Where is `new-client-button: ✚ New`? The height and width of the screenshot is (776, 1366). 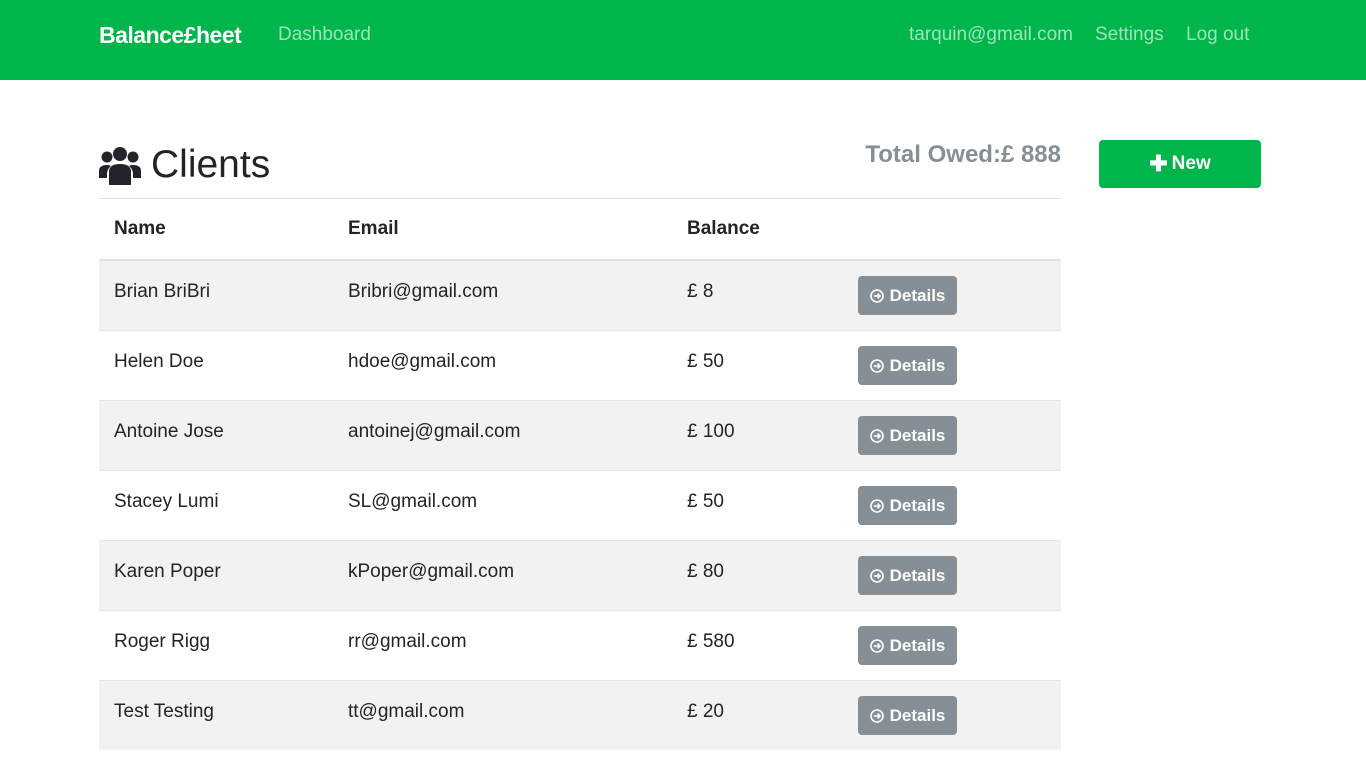
new-client-button: ✚ New is located at coordinates (1180, 164).